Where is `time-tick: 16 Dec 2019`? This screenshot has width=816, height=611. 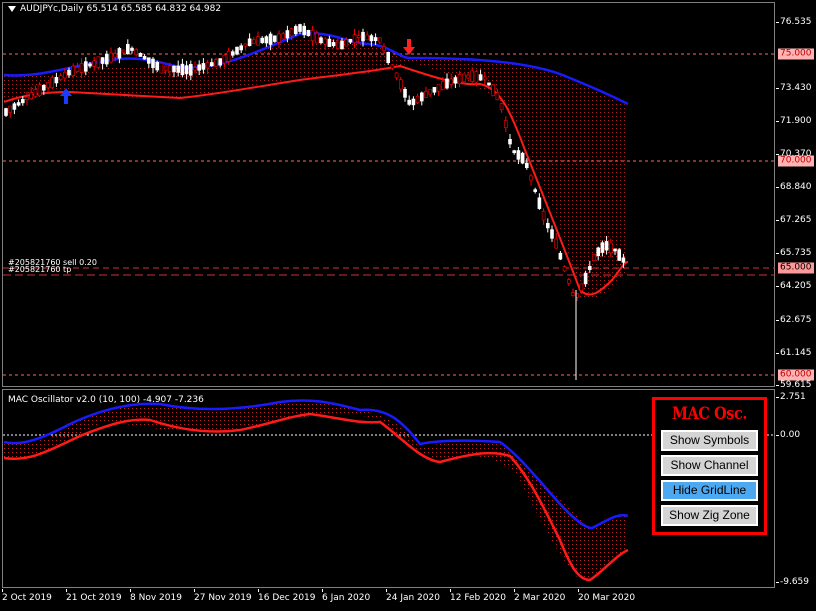
time-tick: 16 Dec 2019 is located at coordinates (287, 596).